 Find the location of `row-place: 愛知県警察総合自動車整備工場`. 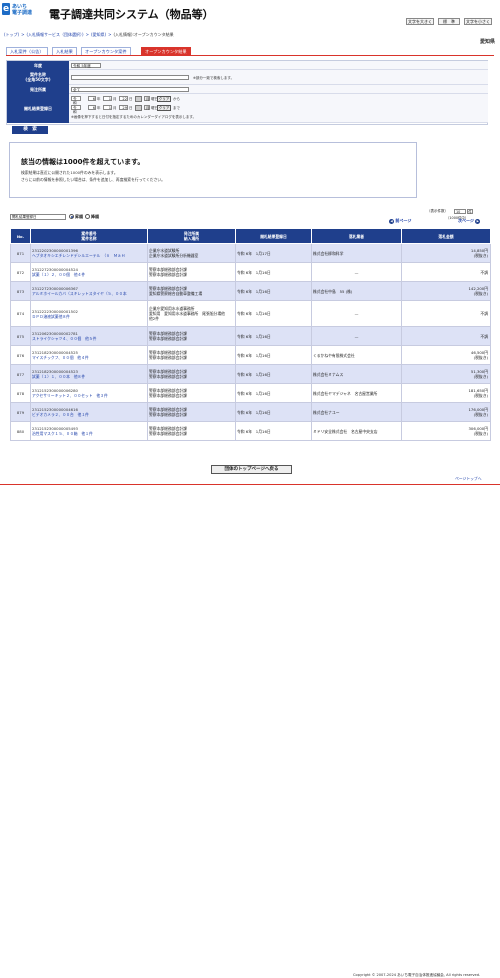

row-place: 愛知県警察総合自動車整備工場 is located at coordinates (176, 293).